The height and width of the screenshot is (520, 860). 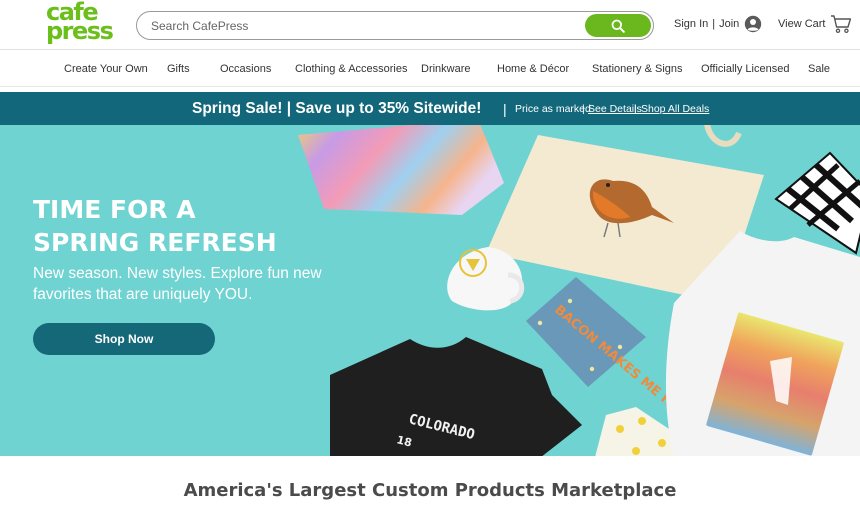 What do you see at coordinates (446, 69) in the screenshot?
I see `nav-drinkware: Drinkware` at bounding box center [446, 69].